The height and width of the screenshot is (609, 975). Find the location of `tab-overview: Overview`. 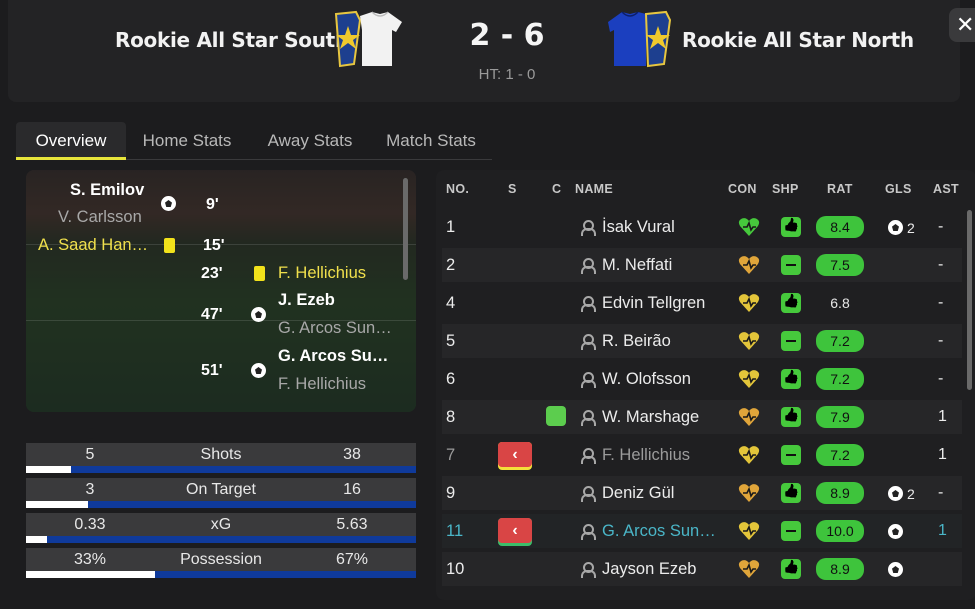

tab-overview: Overview is located at coordinates (71, 141).